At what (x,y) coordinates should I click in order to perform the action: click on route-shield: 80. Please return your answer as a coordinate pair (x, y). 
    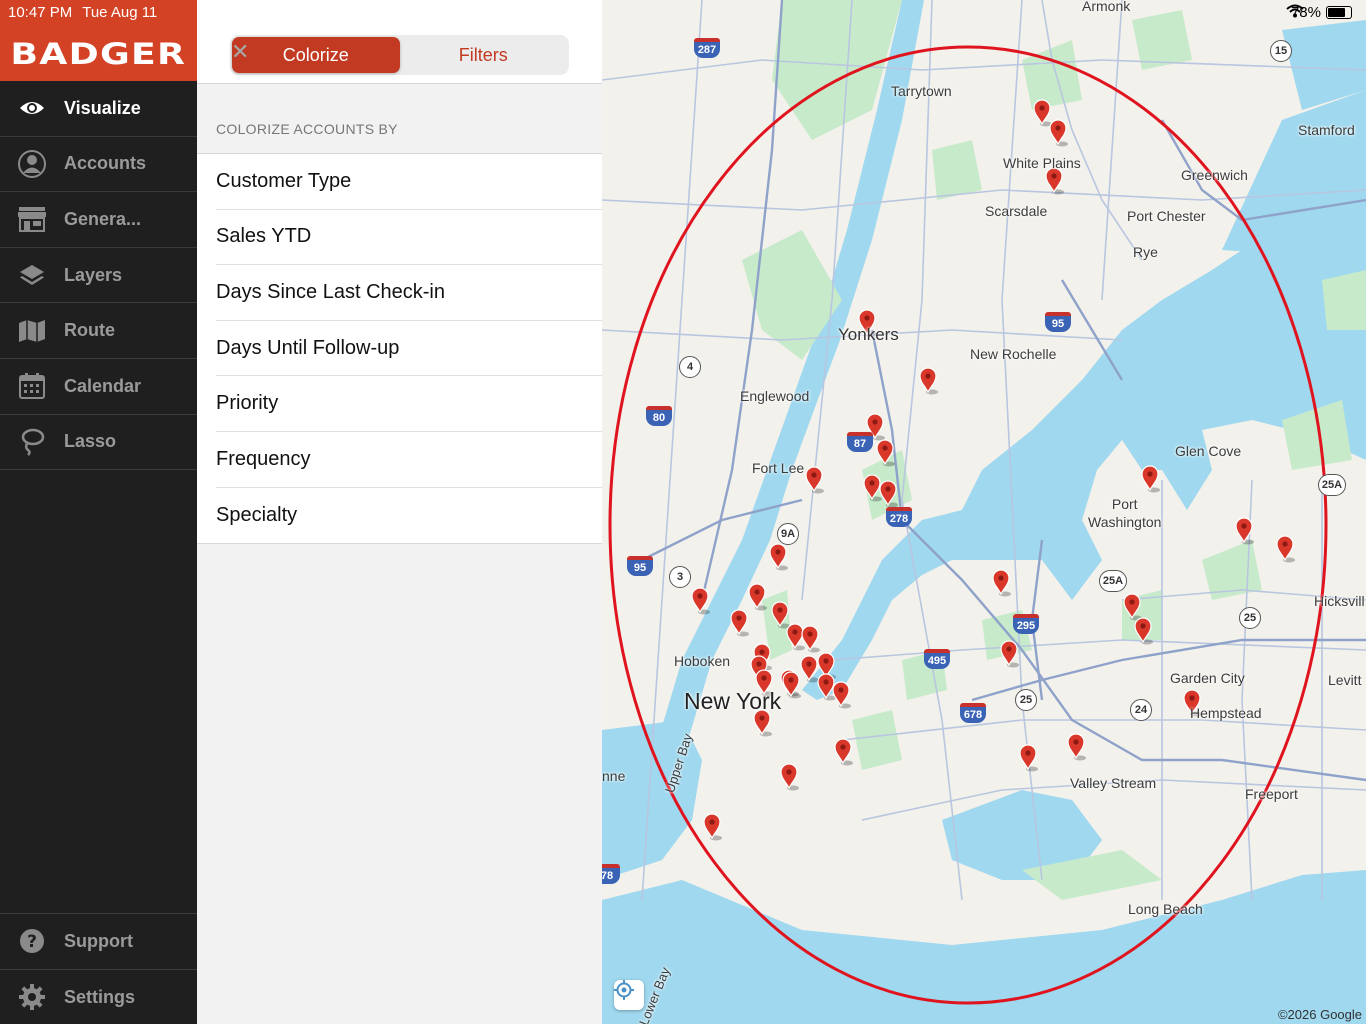
    Looking at the image, I should click on (659, 416).